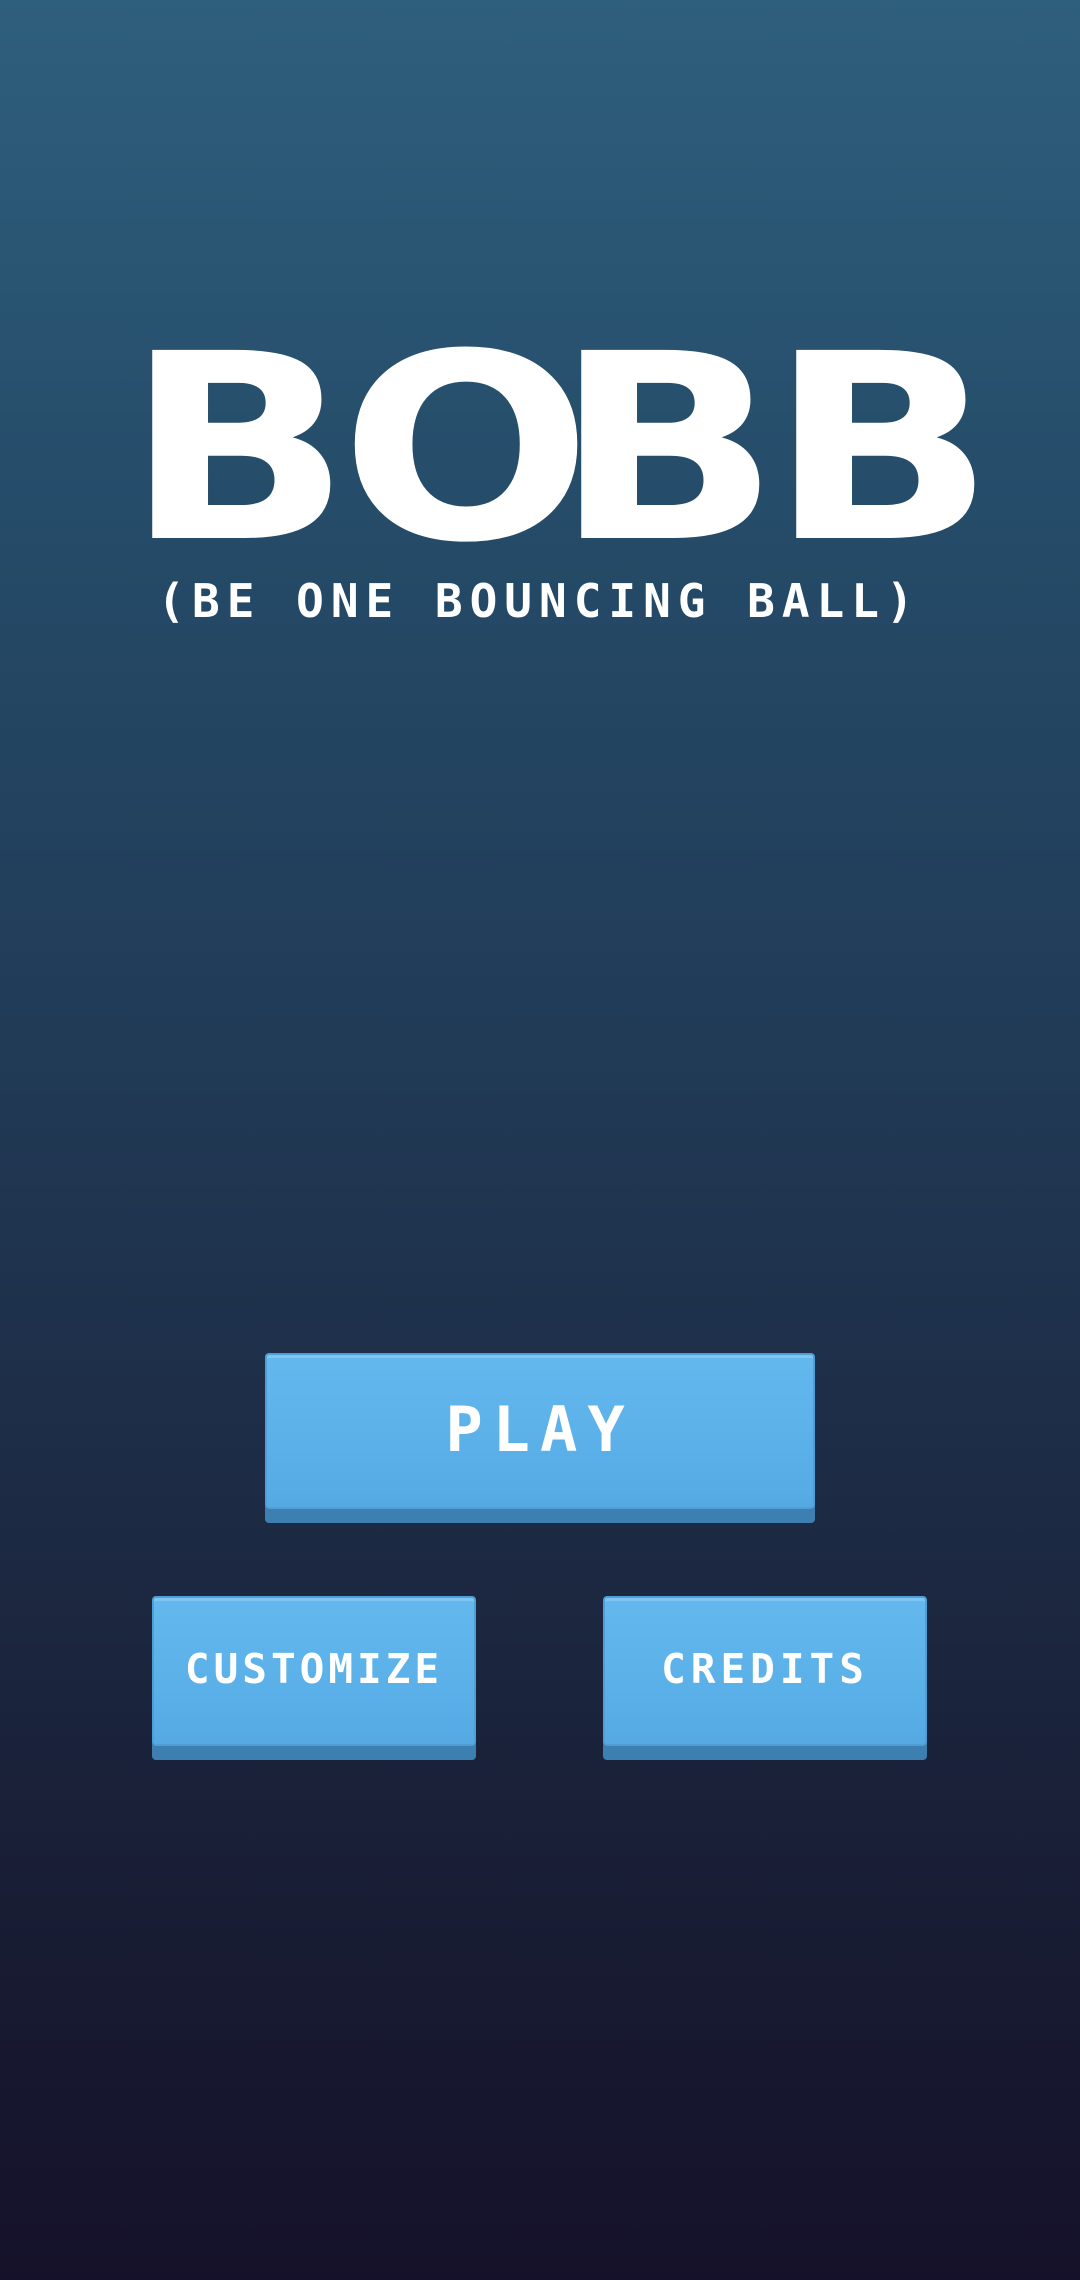  Describe the element at coordinates (667, 449) in the screenshot. I see `logo-letter-b2: B` at that location.